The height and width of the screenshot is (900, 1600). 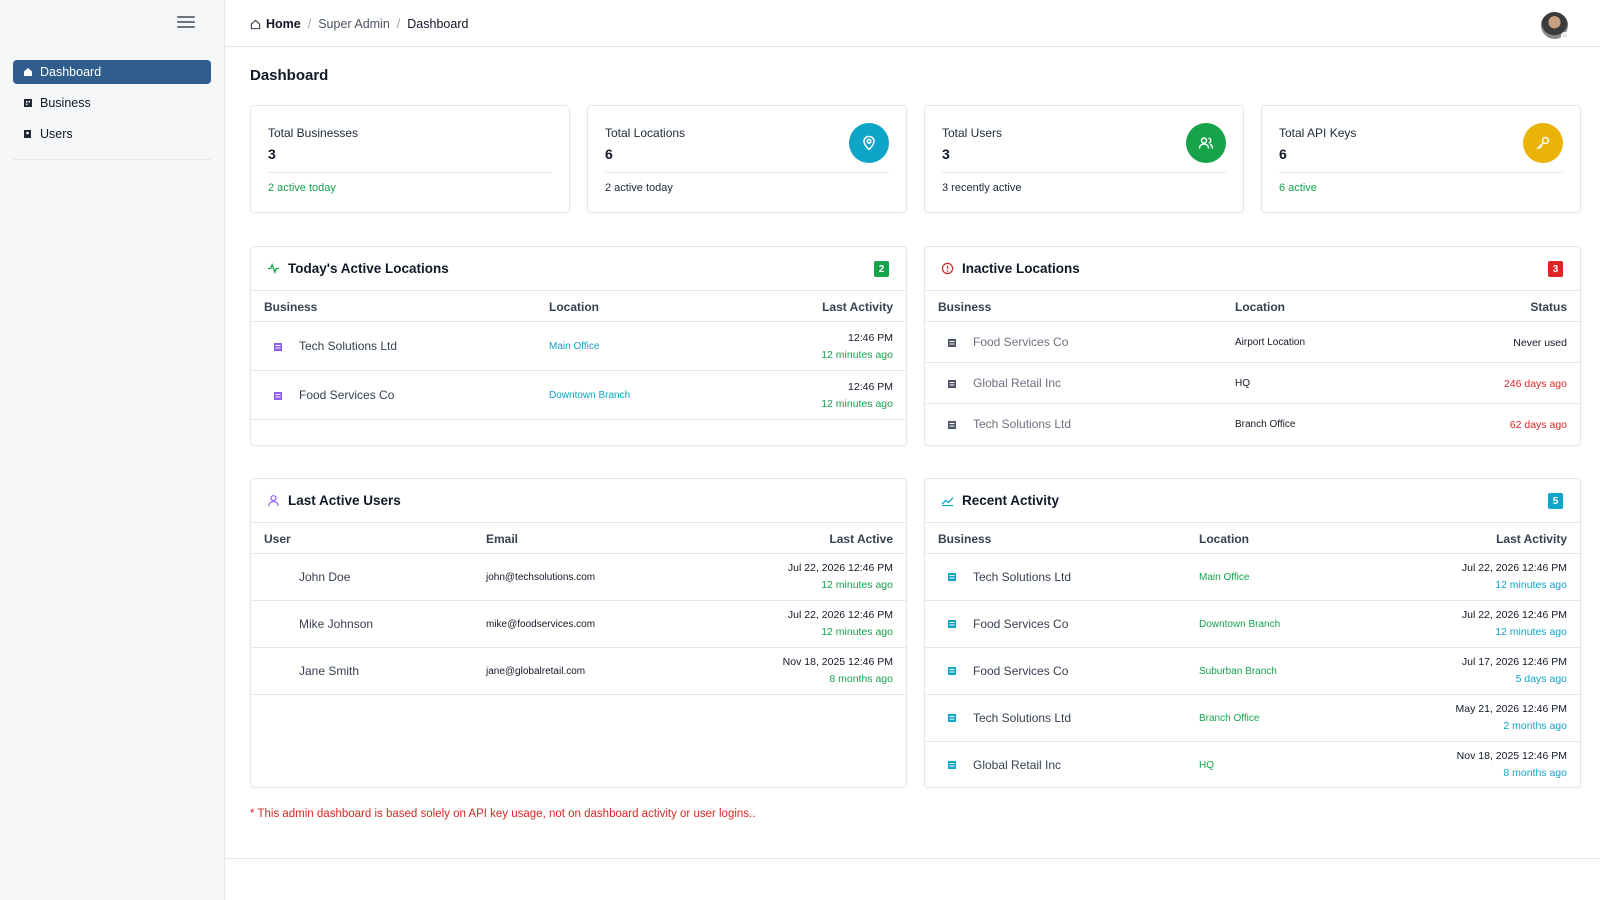 I want to click on panel-header: Inactive Locations 3, so click(x=1252, y=269).